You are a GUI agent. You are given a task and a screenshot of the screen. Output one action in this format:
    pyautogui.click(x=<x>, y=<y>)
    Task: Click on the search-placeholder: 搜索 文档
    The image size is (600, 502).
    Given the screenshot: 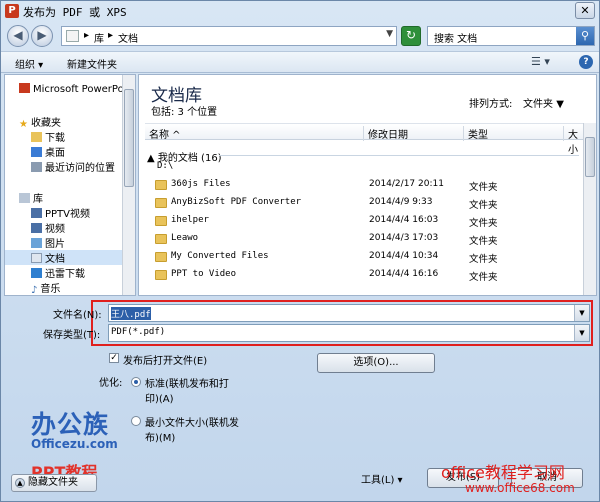 What is the action you would take?
    pyautogui.click(x=456, y=39)
    